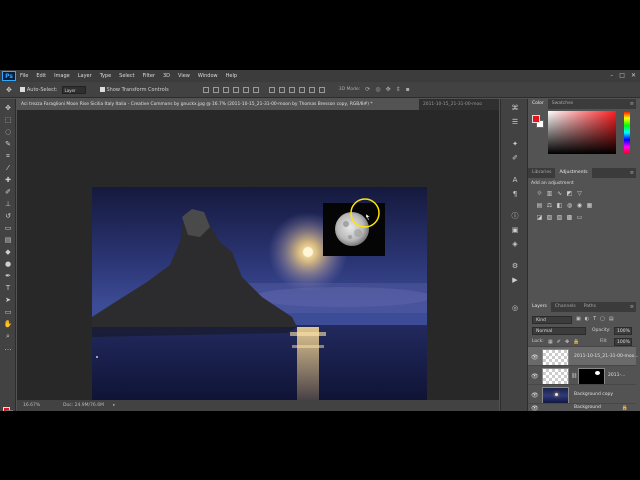  What do you see at coordinates (559, 342) in the screenshot?
I see `lock-image-icon: ✐` at bounding box center [559, 342].